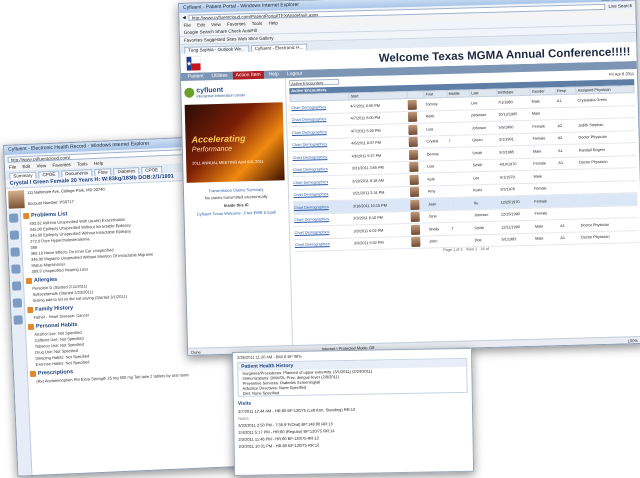  What do you see at coordinates (437, 154) in the screenshot?
I see `cell-first: Dennis` at bounding box center [437, 154].